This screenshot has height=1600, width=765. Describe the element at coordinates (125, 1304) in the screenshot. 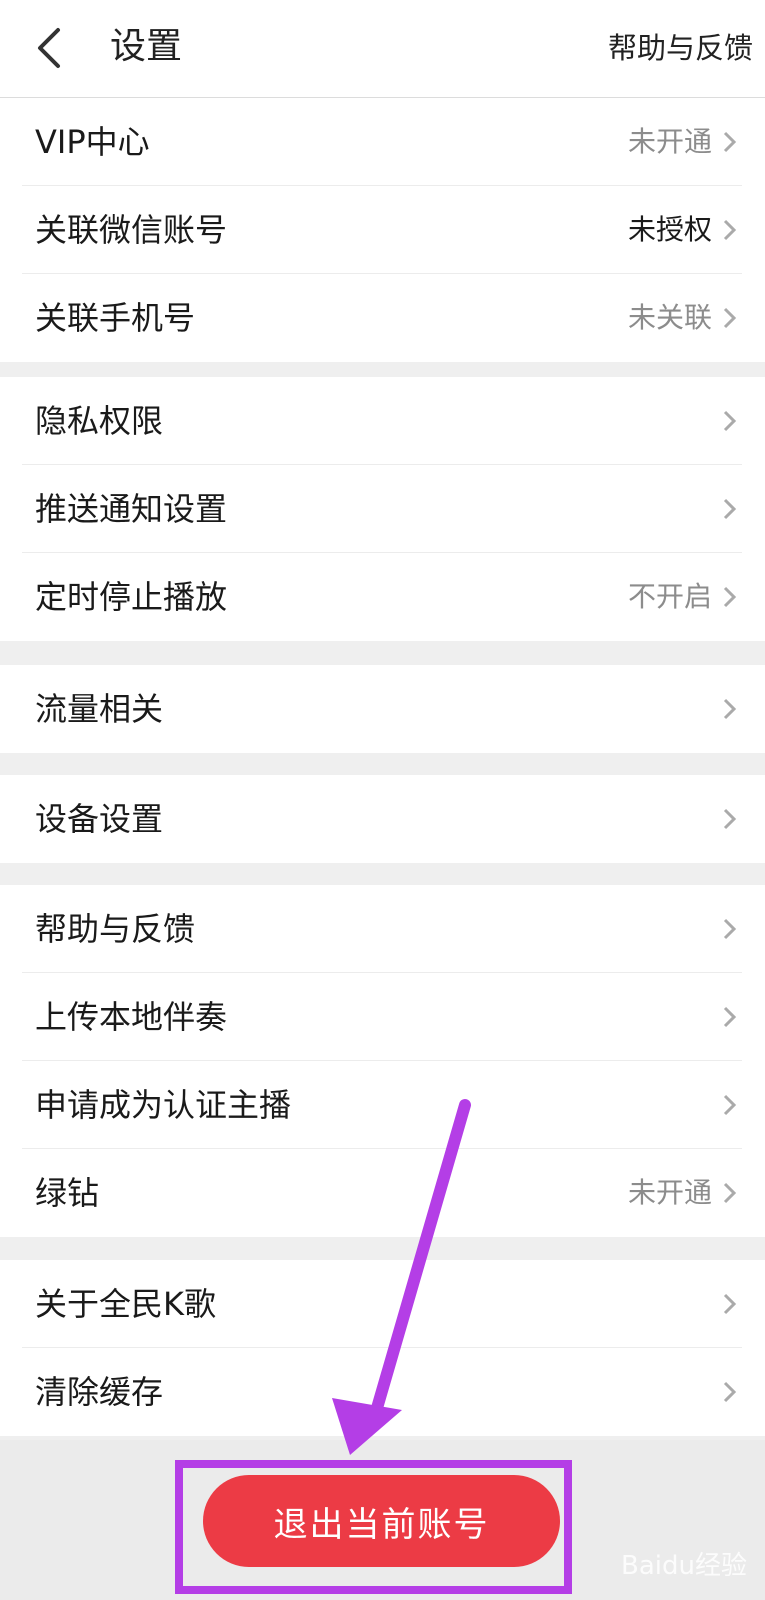

I see `row-label: 关于全民K歌` at that location.